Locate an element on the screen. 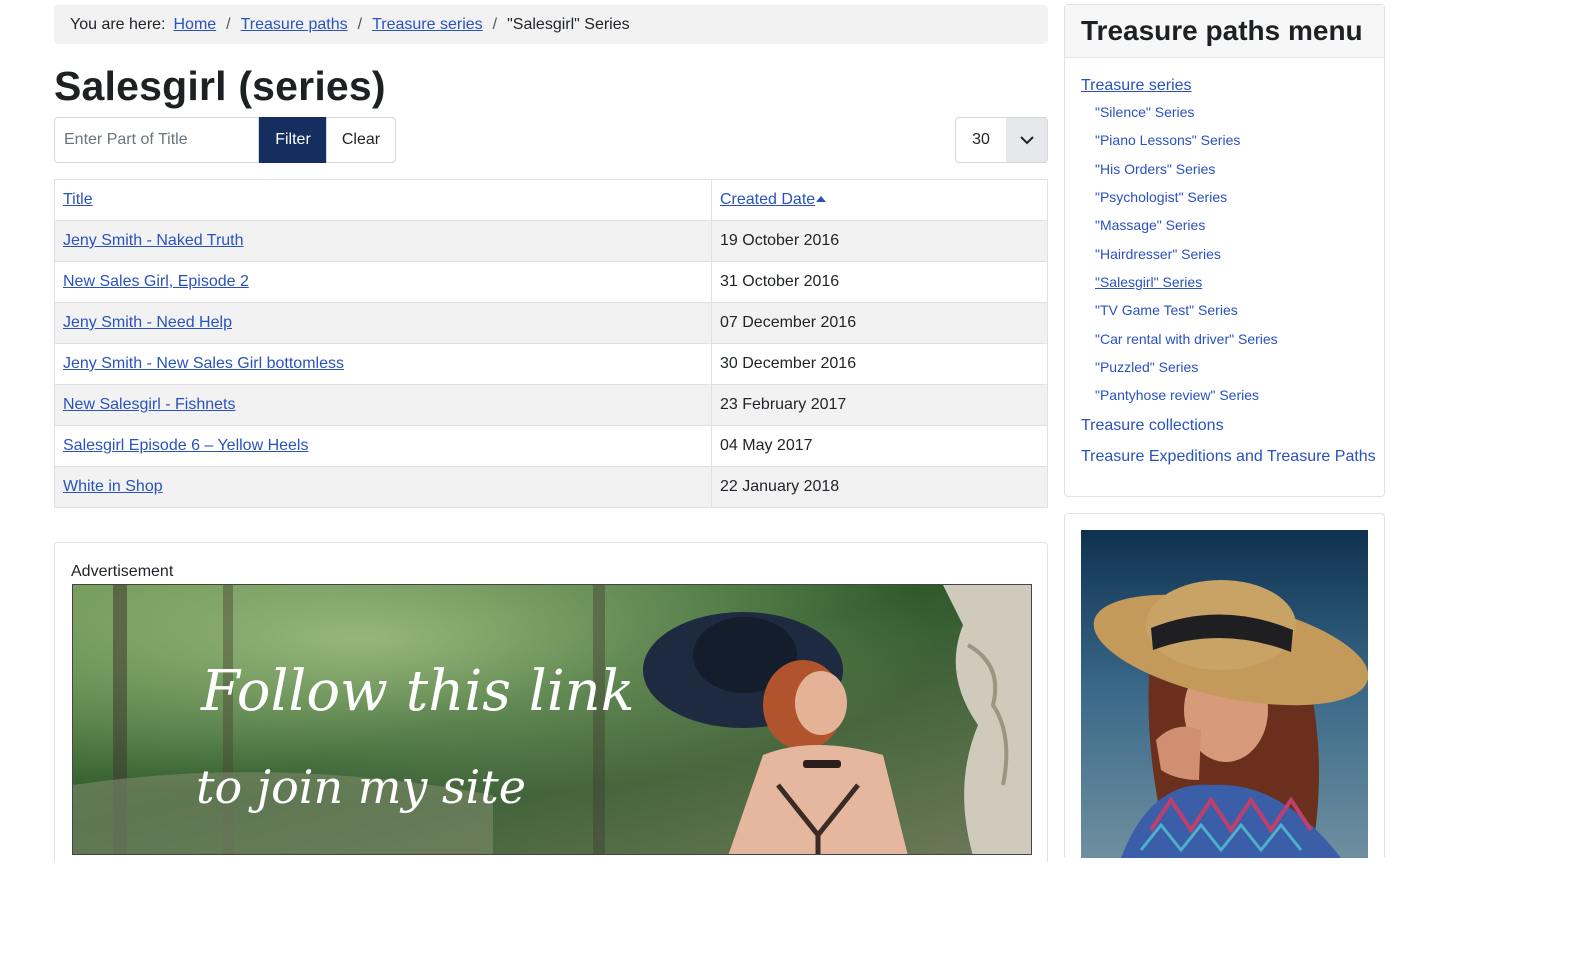 The width and height of the screenshot is (1575, 953). page-title: Salesgirl (series) is located at coordinates (220, 86).